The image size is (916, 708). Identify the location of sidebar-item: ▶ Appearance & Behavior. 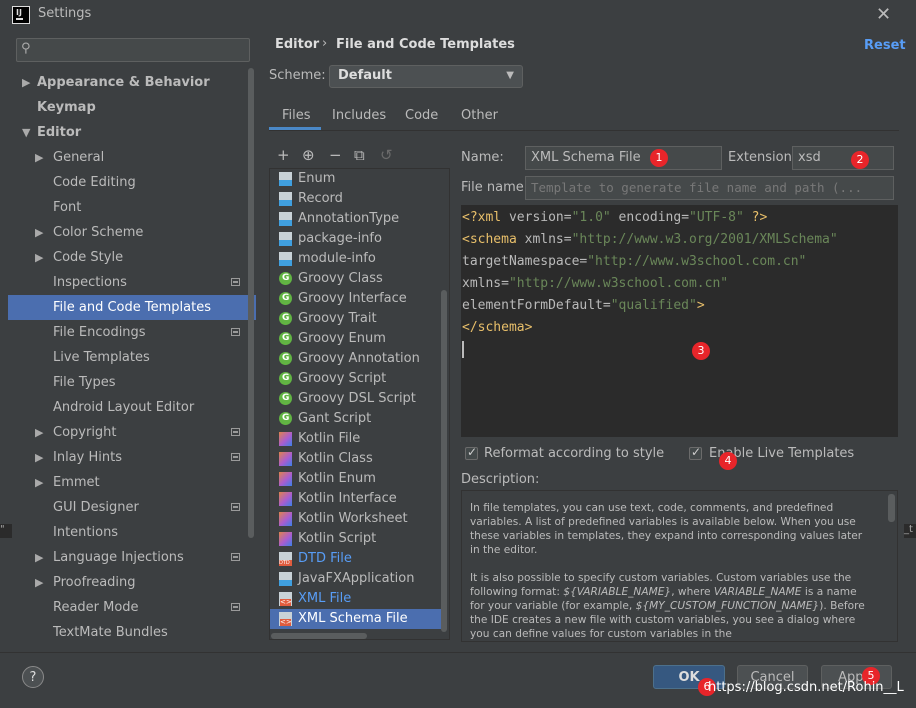
(132, 82).